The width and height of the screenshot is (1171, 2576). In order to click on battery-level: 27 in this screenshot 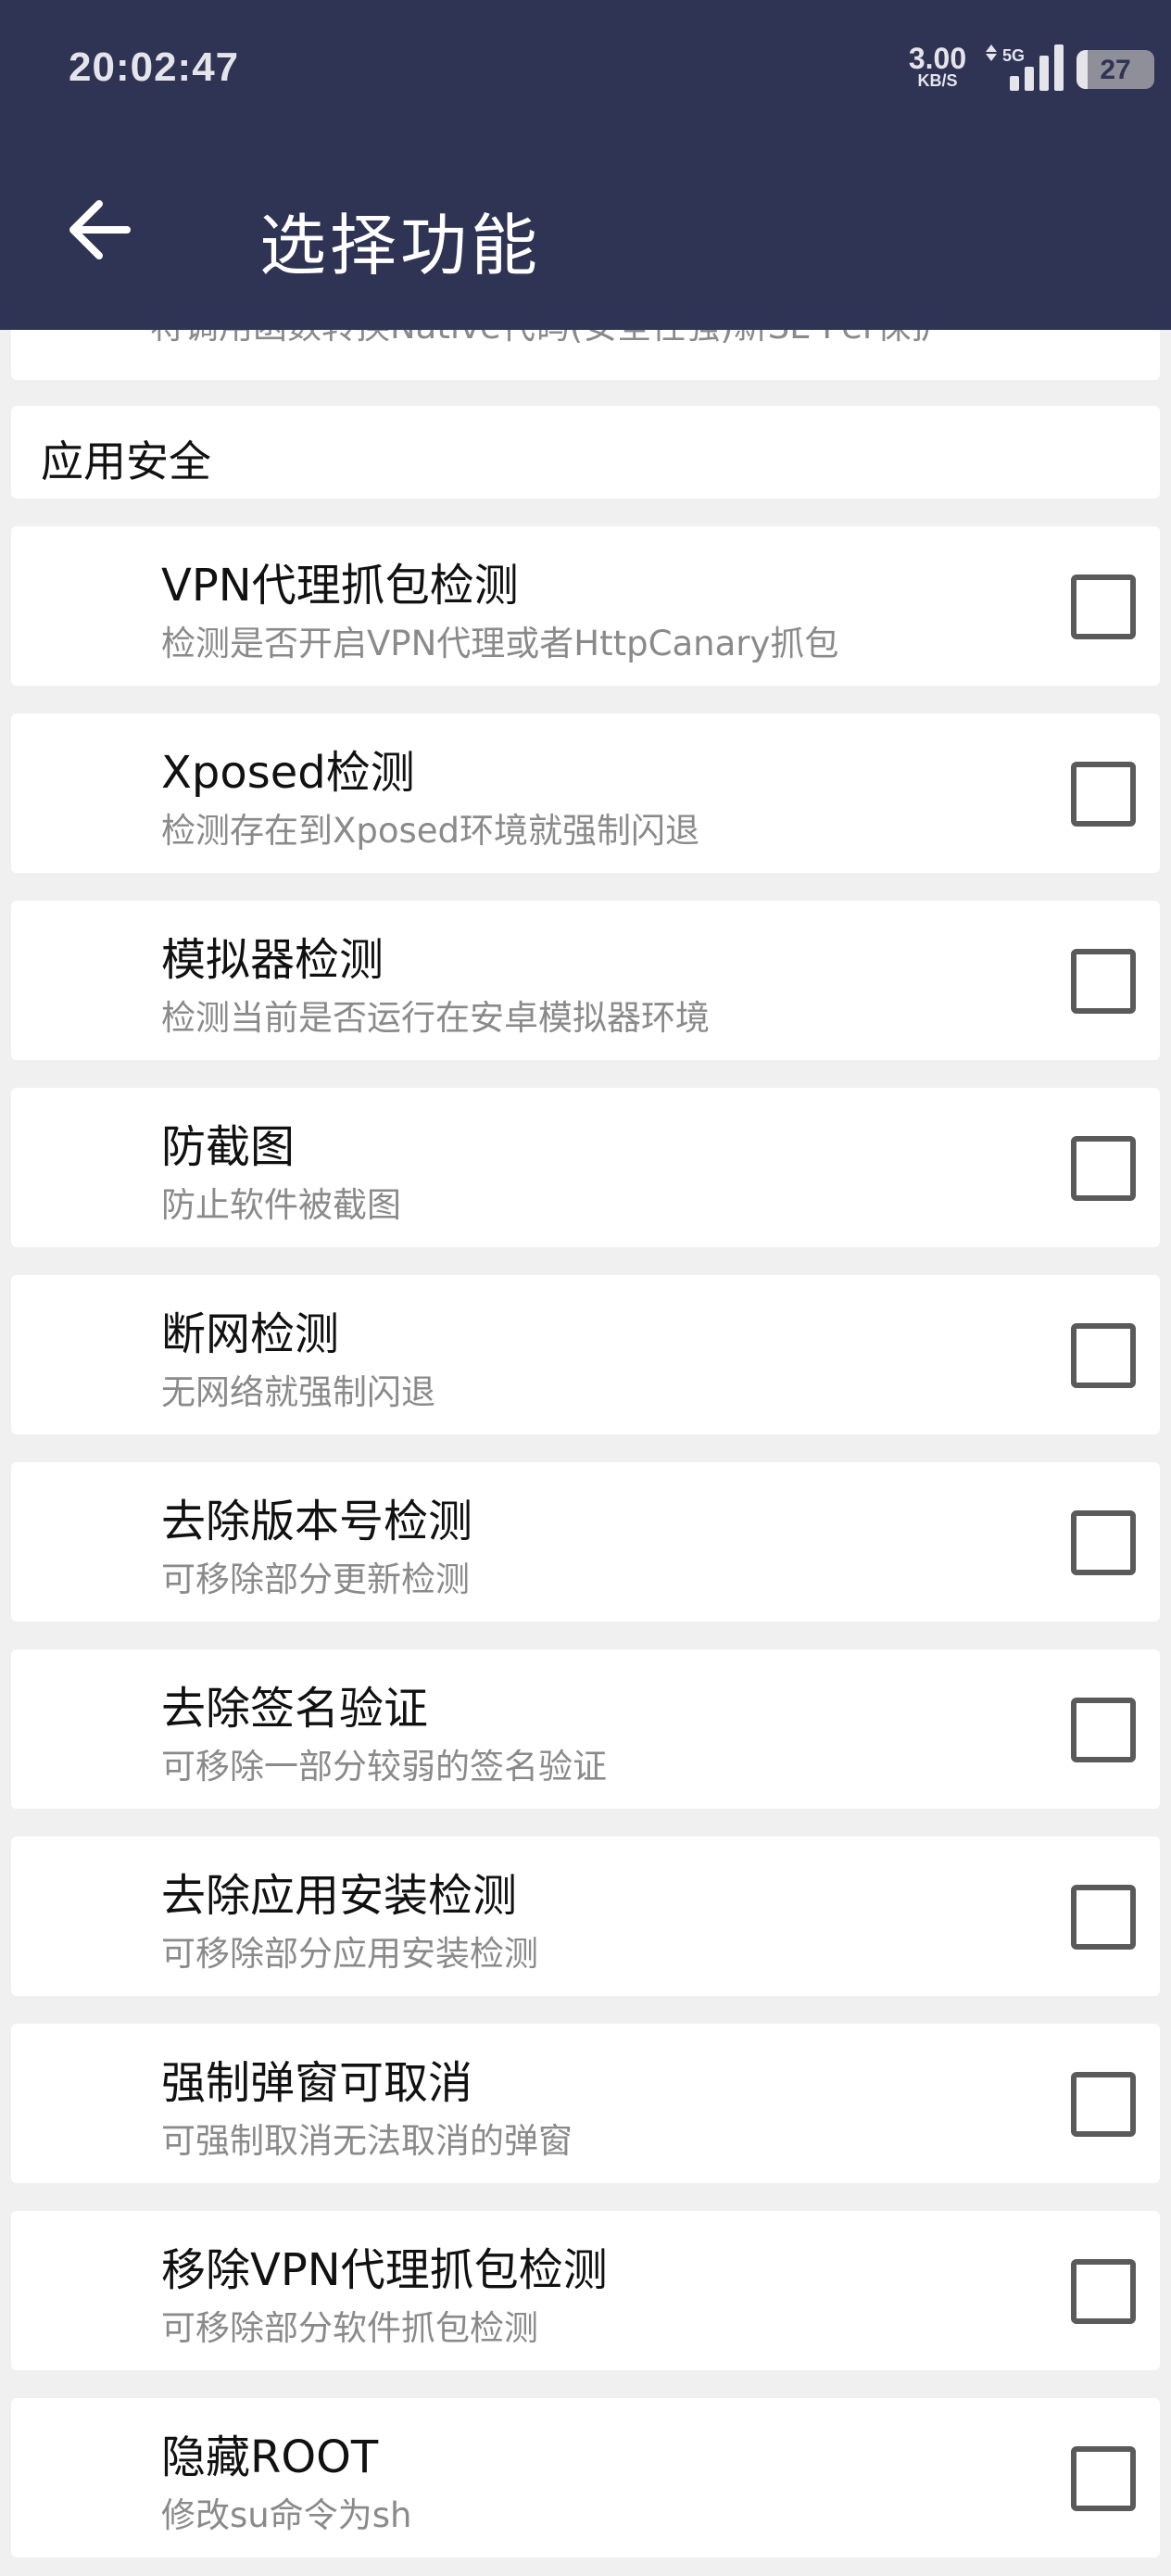, I will do `click(1115, 70)`.